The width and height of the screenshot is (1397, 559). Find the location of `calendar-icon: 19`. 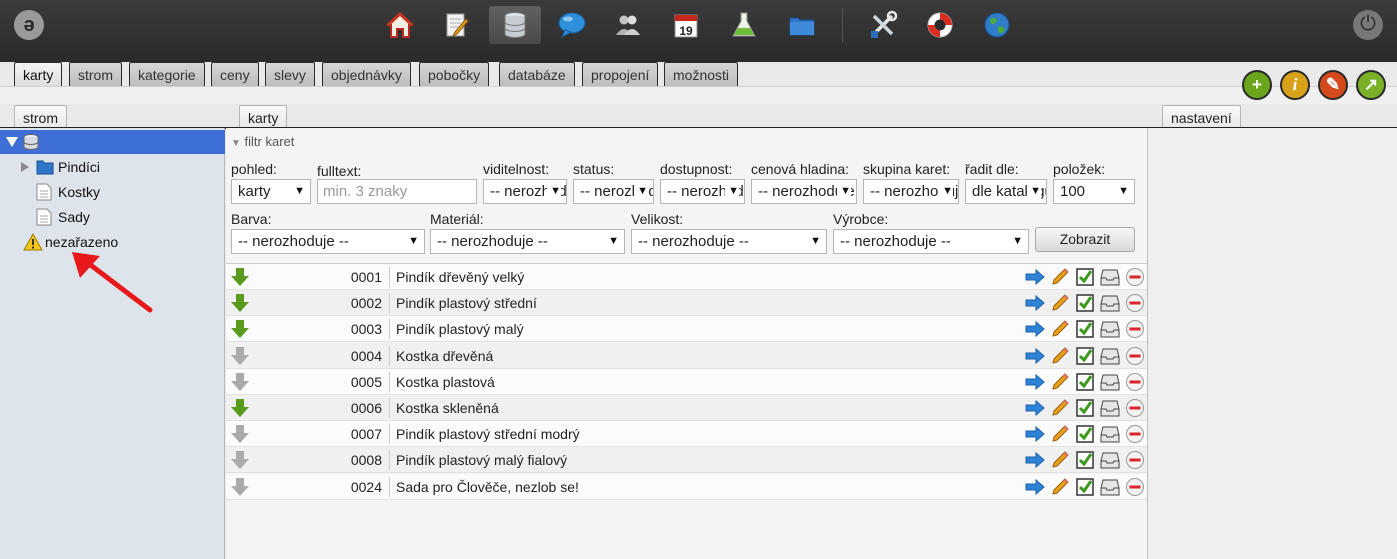

calendar-icon: 19 is located at coordinates (686, 25).